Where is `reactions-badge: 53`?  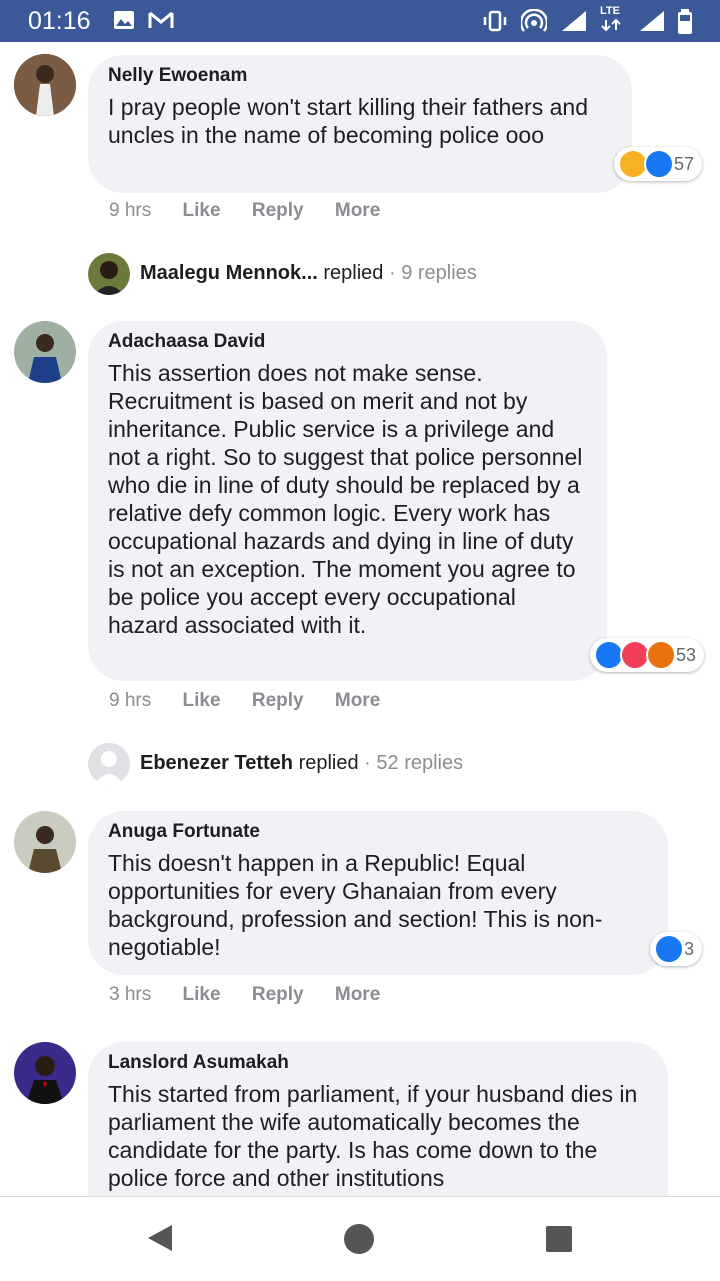
reactions-badge: 53 is located at coordinates (647, 655).